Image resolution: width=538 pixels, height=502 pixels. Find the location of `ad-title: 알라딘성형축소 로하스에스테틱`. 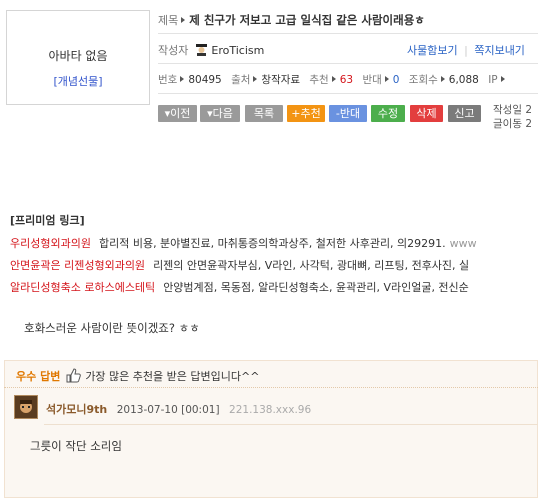

ad-title: 알라딘성형축소 로하스에스테틱 is located at coordinates (82, 287).